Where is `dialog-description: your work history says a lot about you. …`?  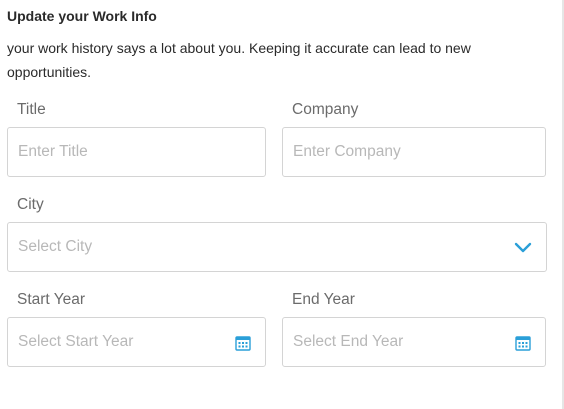
dialog-description: your work history says a lot about you. … is located at coordinates (239, 60).